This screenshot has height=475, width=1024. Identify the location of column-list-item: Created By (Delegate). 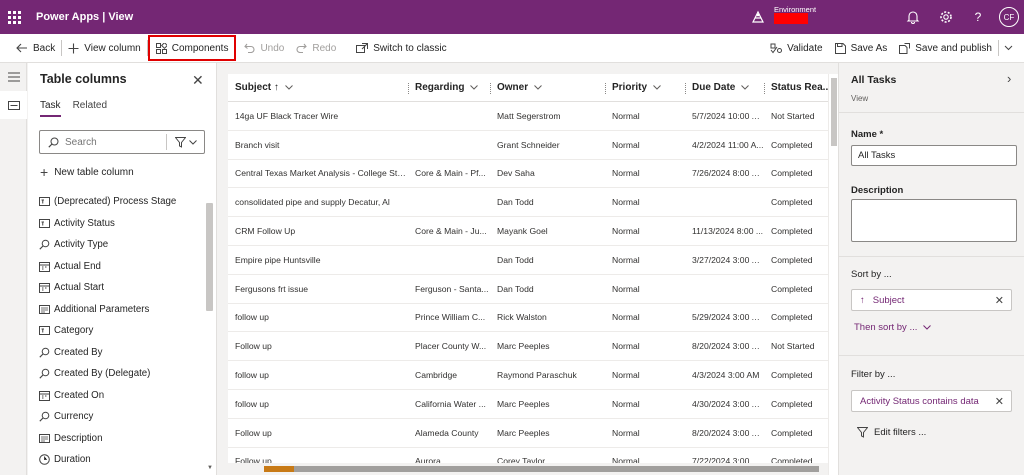
(122, 374).